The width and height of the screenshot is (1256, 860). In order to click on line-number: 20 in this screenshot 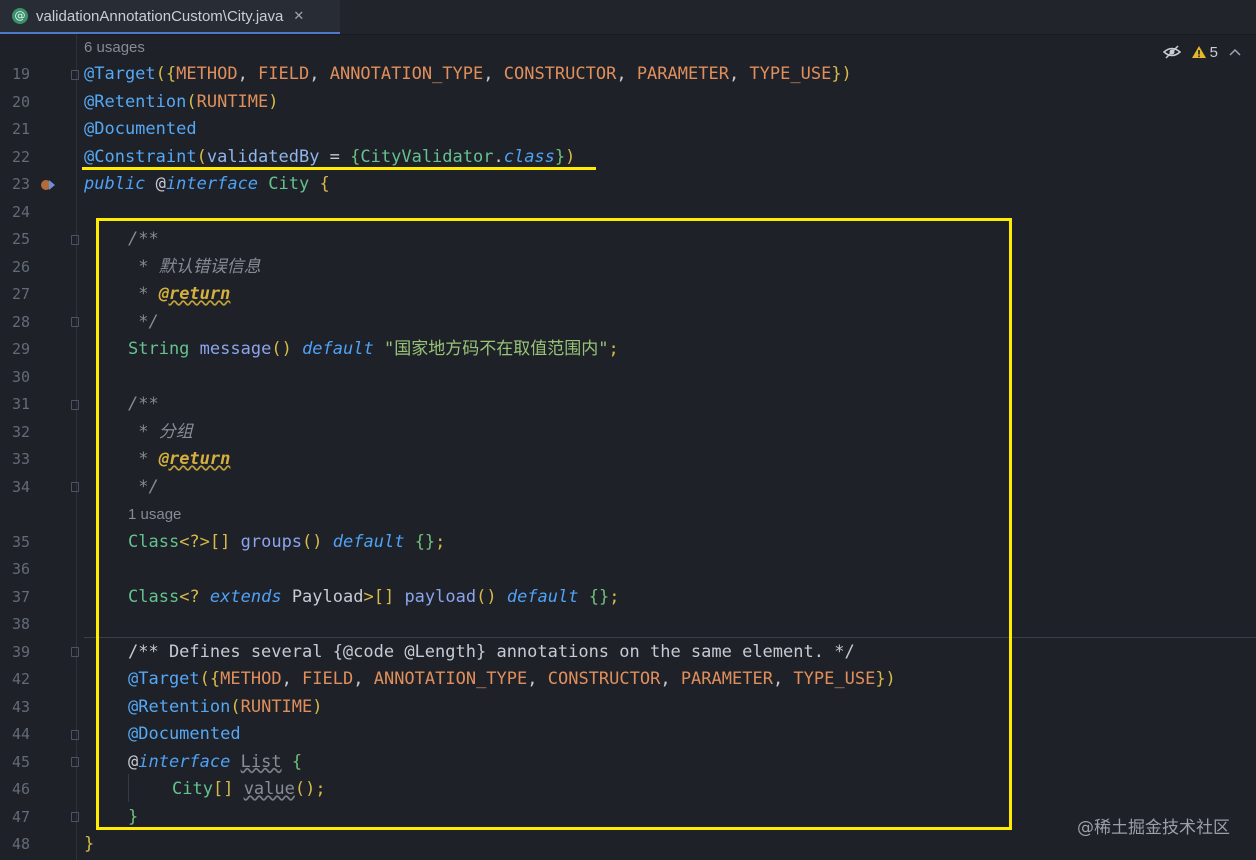, I will do `click(20, 101)`.